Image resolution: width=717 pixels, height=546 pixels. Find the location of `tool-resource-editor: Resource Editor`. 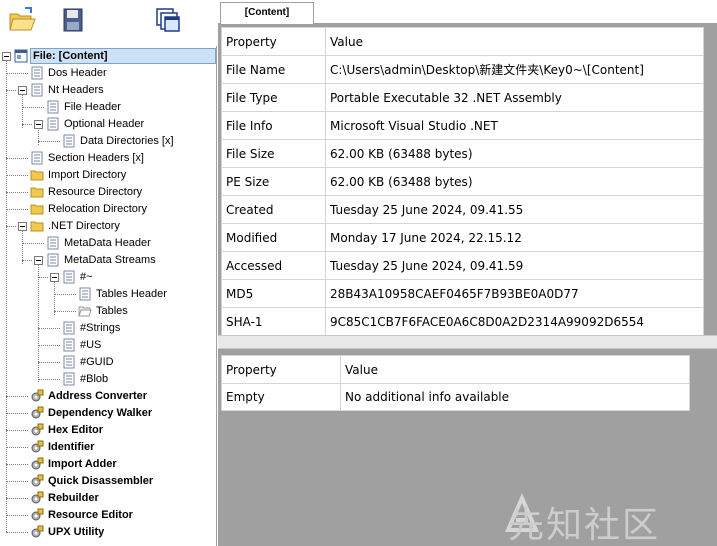

tool-resource-editor: Resource Editor is located at coordinates (108, 515).